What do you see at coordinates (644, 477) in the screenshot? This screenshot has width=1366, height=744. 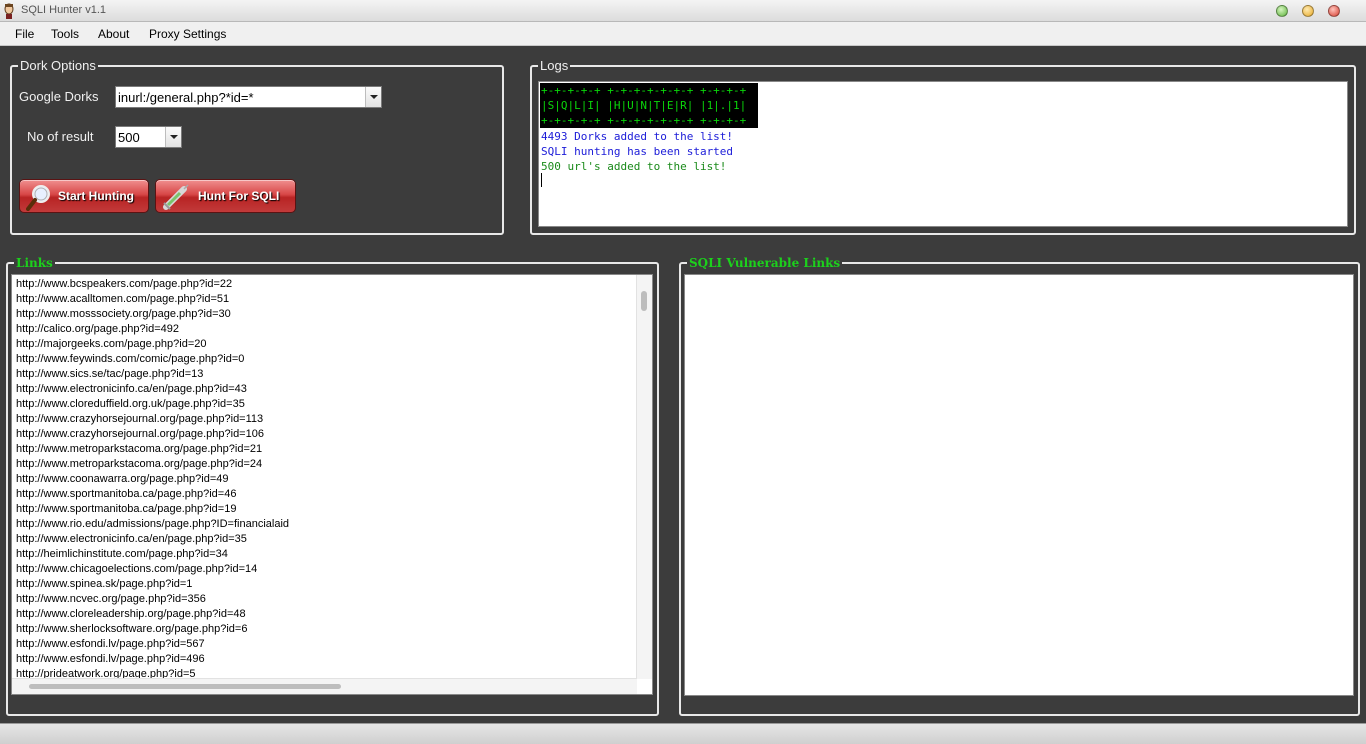 I see `vertical-scrollbar` at bounding box center [644, 477].